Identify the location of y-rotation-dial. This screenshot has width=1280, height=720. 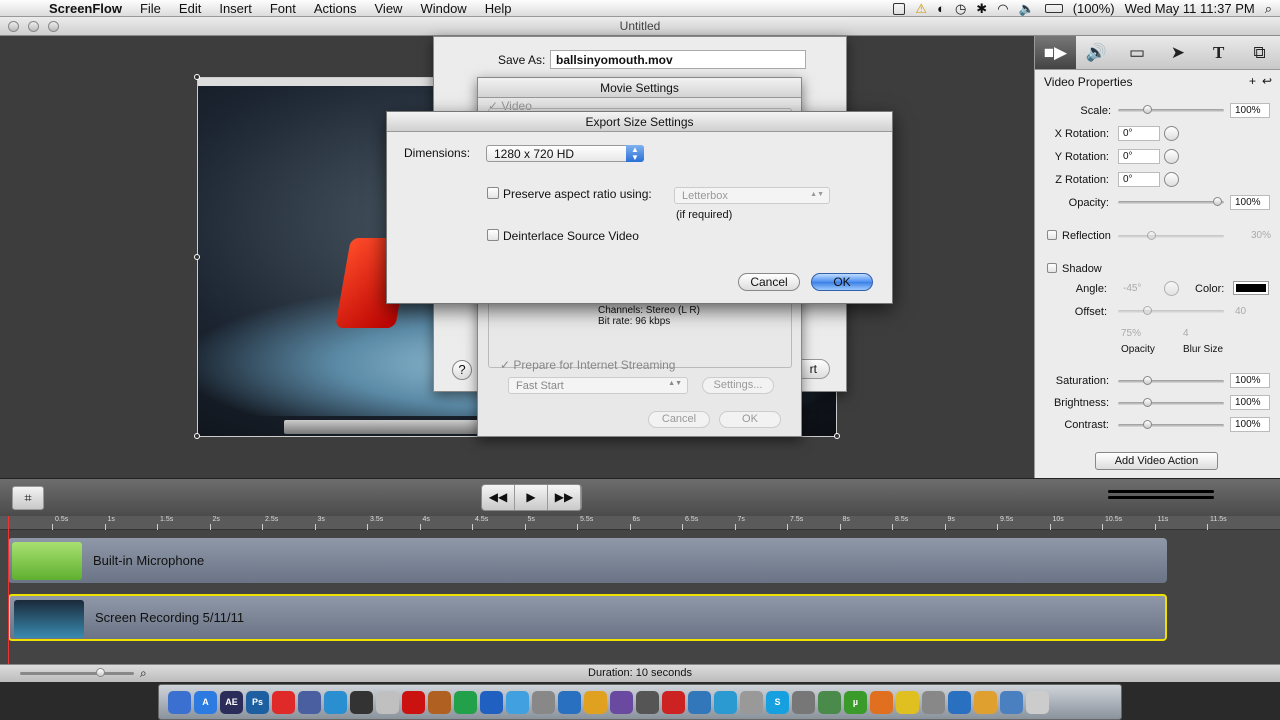
(1171, 156).